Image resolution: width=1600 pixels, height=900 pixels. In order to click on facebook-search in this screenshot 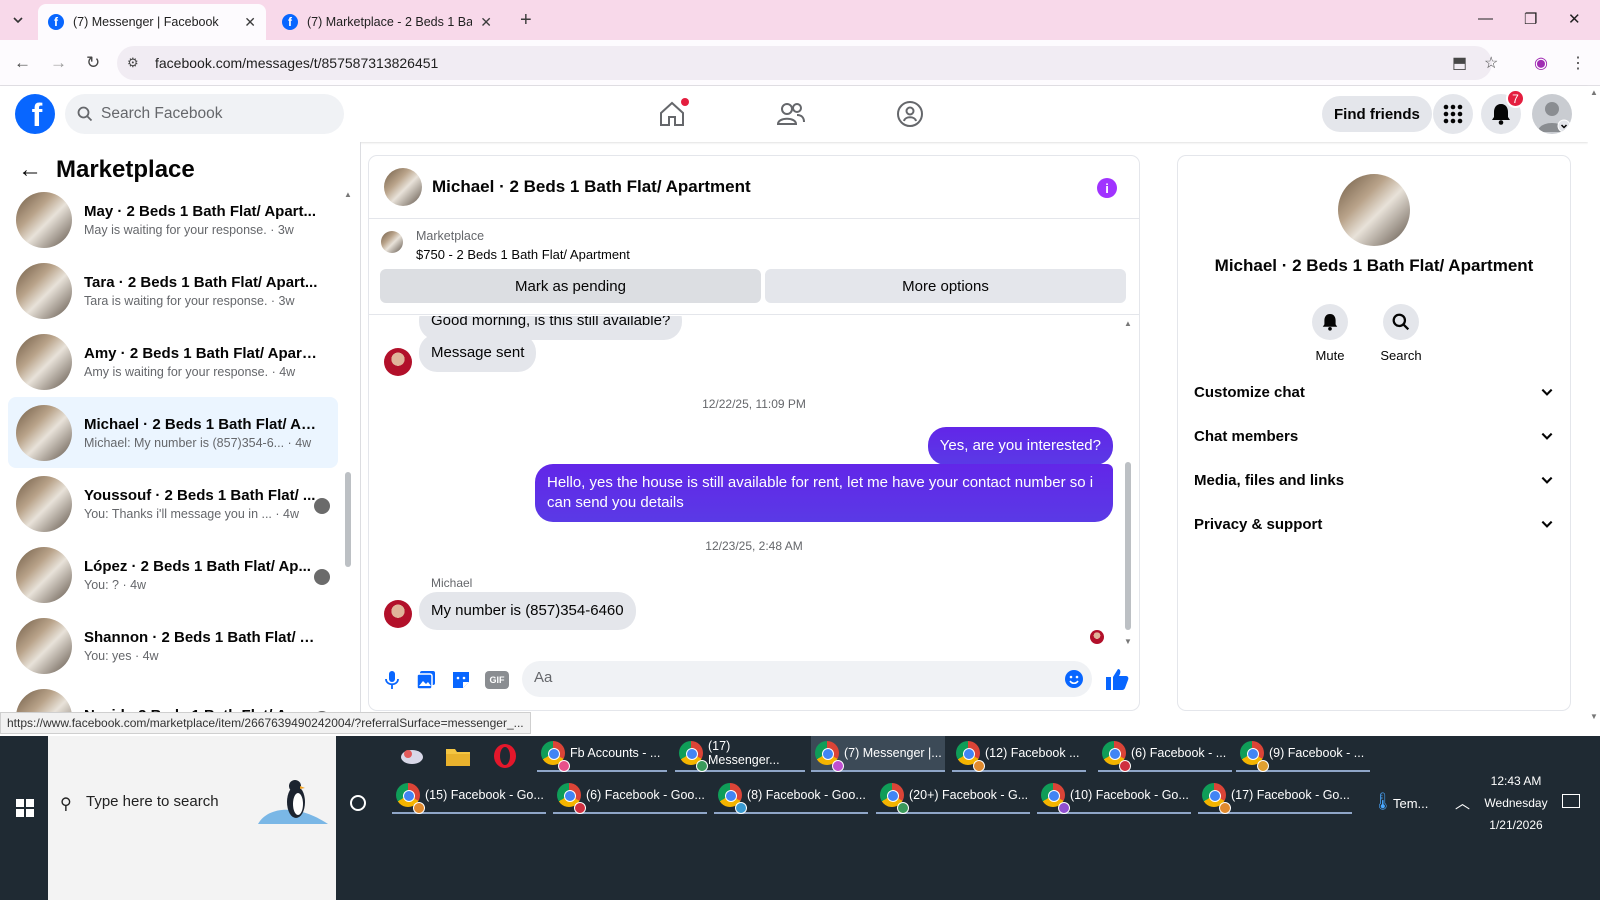, I will do `click(204, 114)`.